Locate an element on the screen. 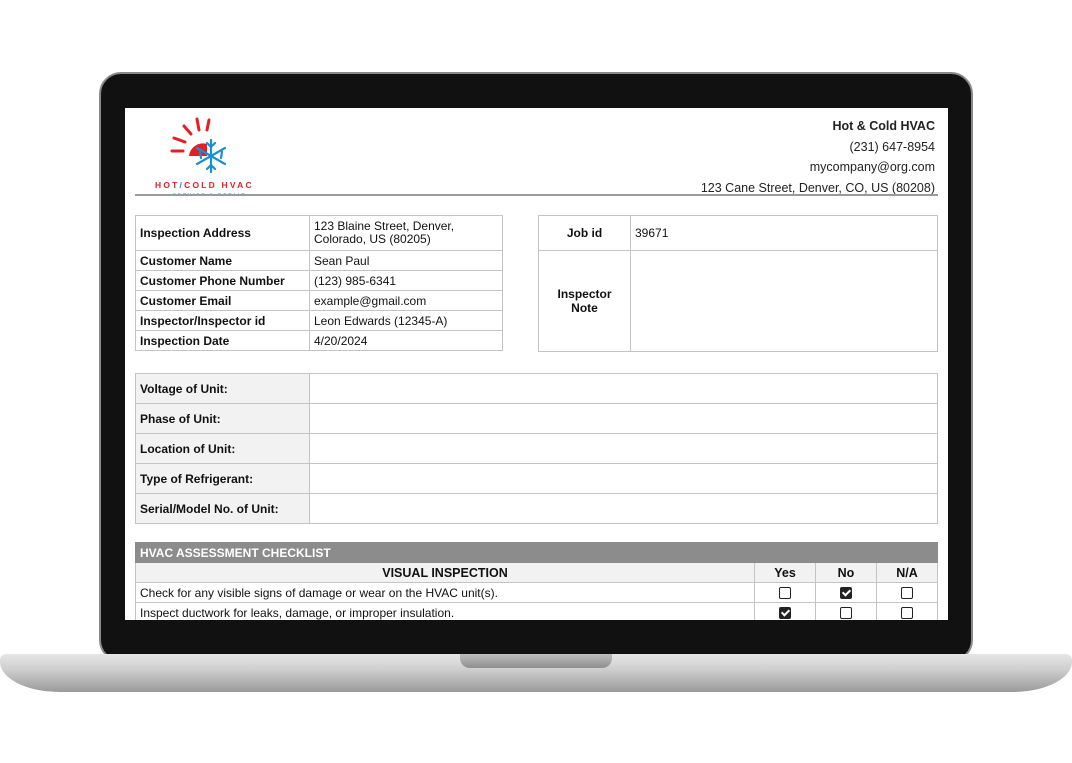 The width and height of the screenshot is (1072, 763). inspector-note-label: Inspector Note is located at coordinates (584, 301).